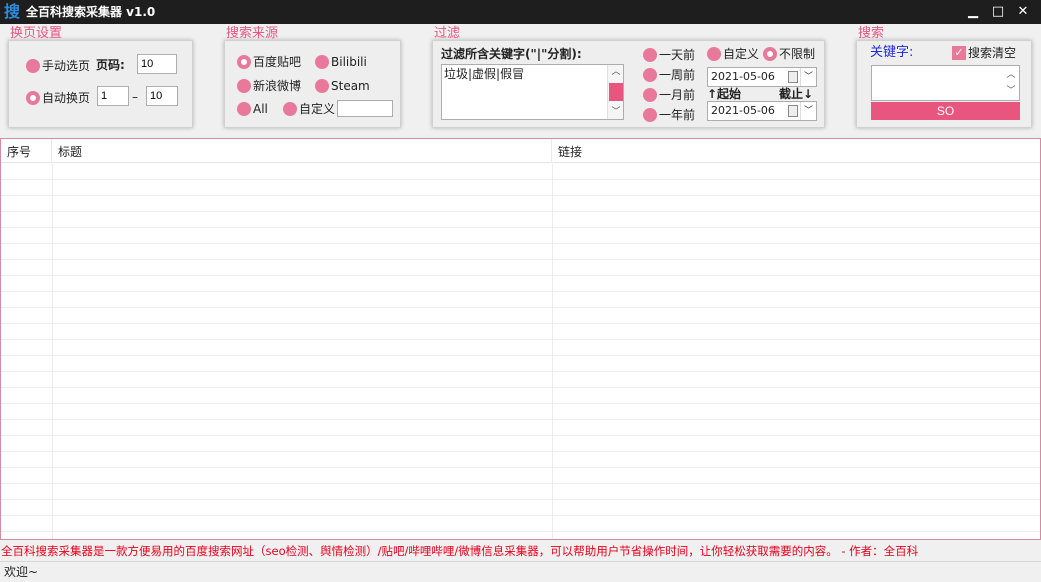 This screenshot has width=1041, height=582. Describe the element at coordinates (33, 66) in the screenshot. I see `manual-page-radio` at that location.